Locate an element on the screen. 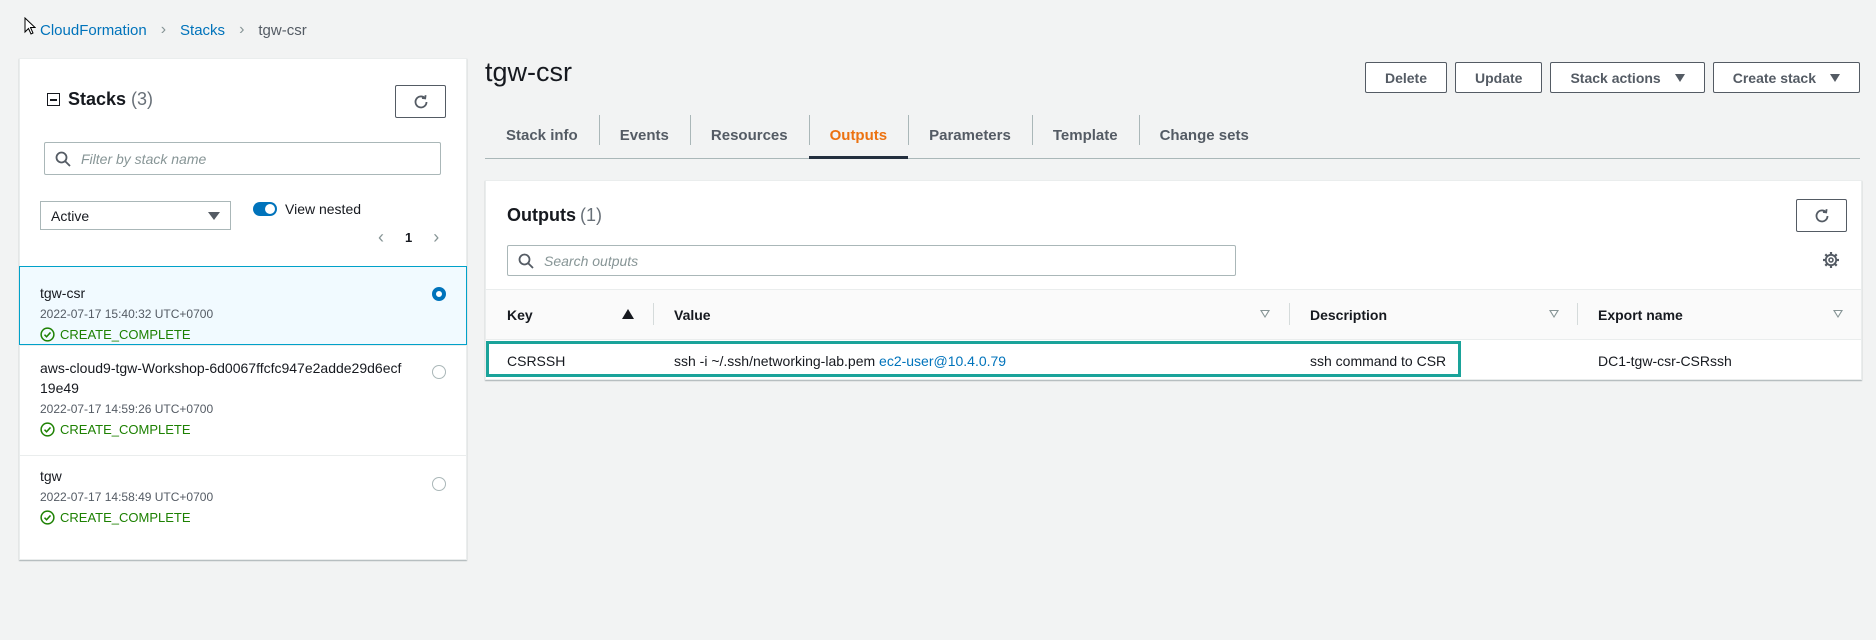 This screenshot has width=1876, height=640. tab-change-sets: Change sets is located at coordinates (1204, 135).